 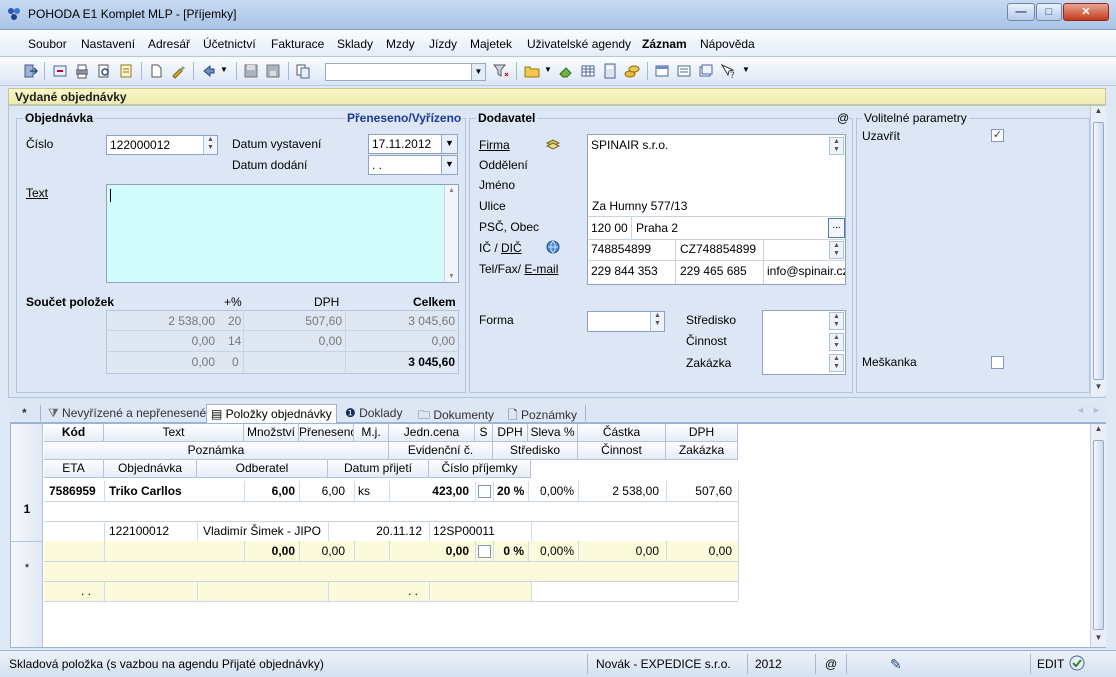 I want to click on status-at-icon: @, so click(x=831, y=664).